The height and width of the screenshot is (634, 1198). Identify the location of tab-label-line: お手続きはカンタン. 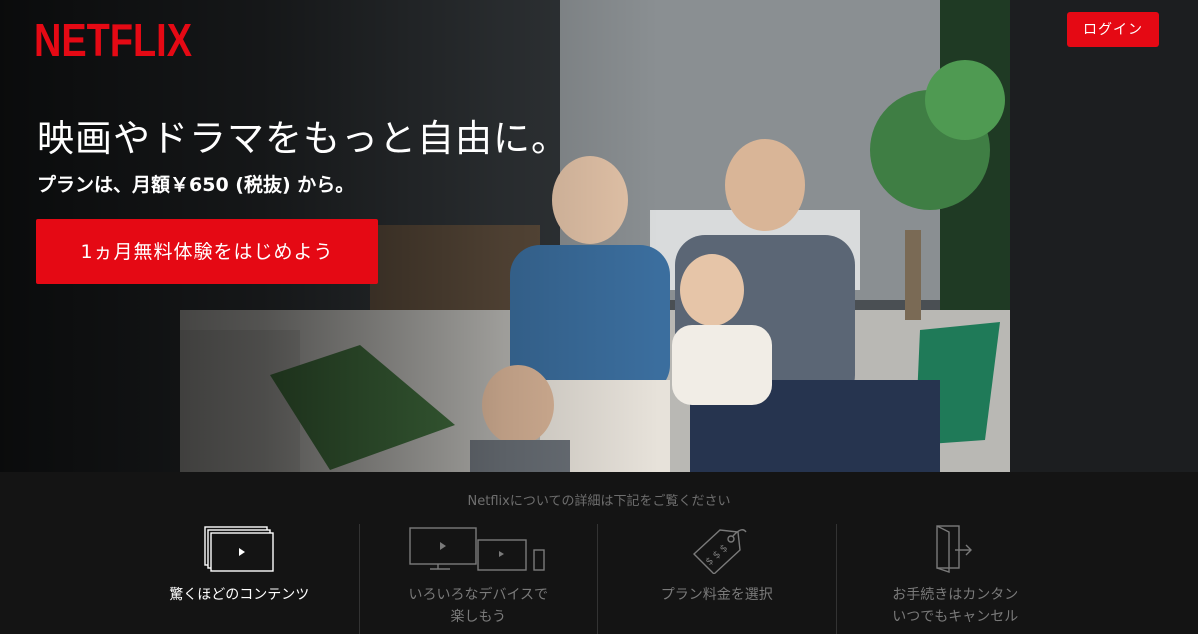
(955, 595).